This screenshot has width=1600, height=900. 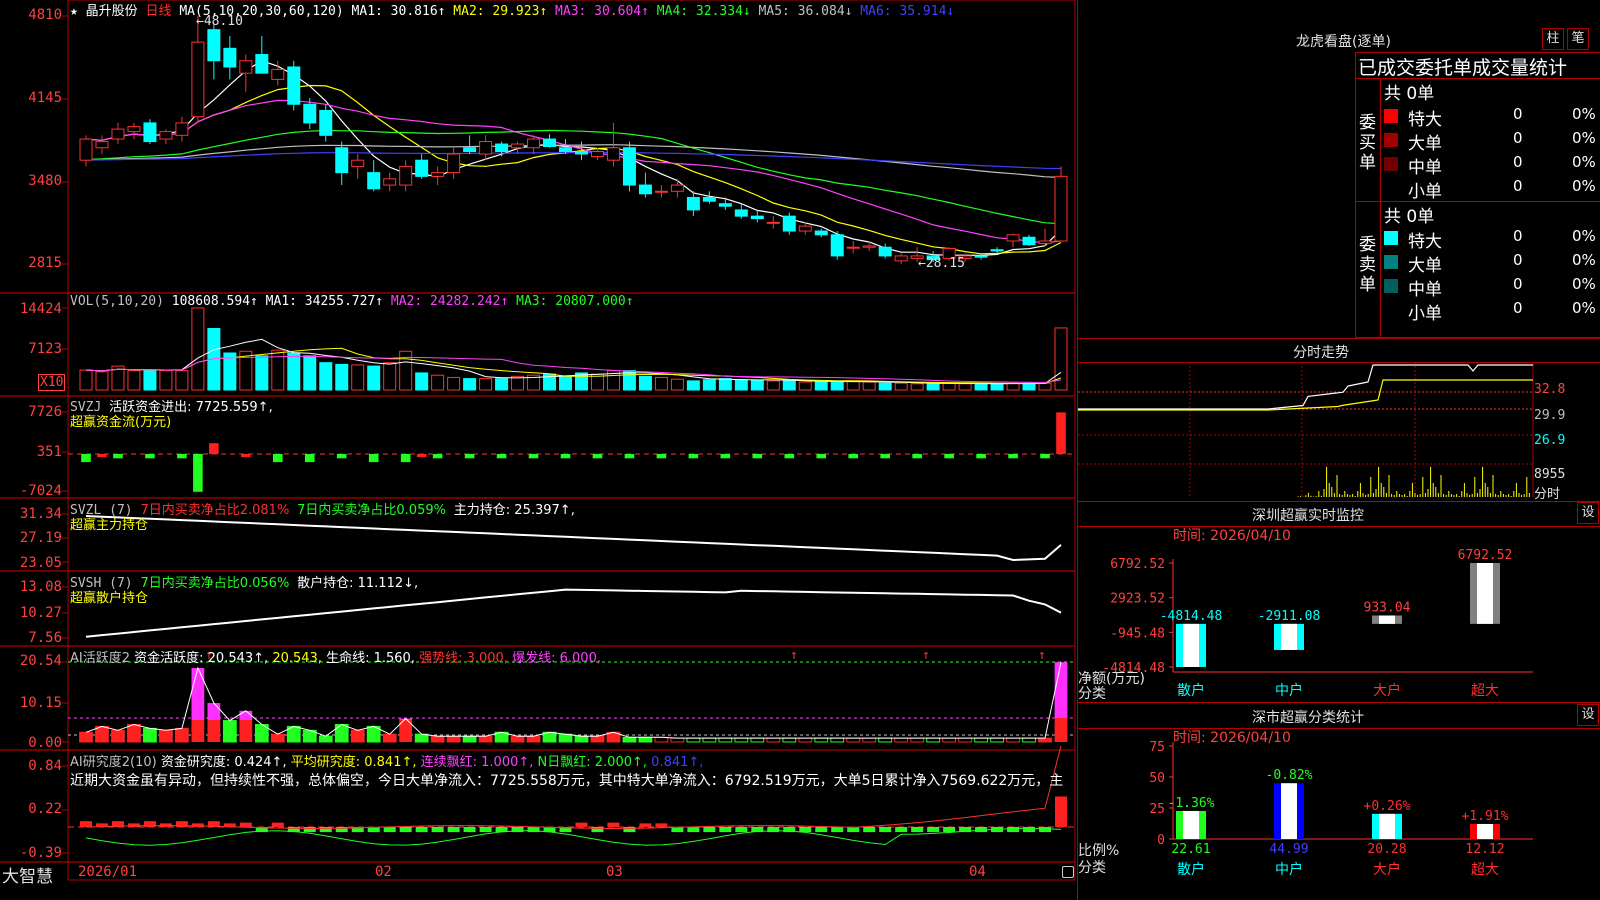 I want to click on x-label: 03, so click(x=614, y=872).